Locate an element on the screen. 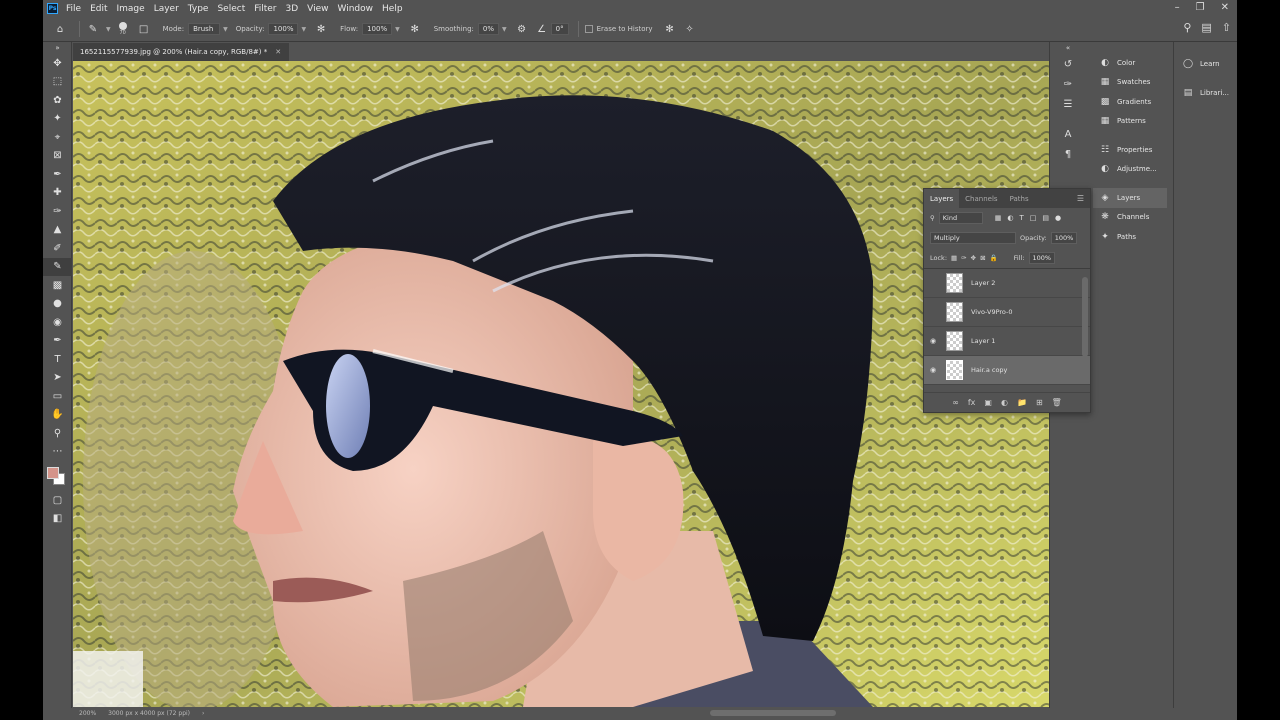 The image size is (1280, 720). eraser-tool-icon: ✎ is located at coordinates (57, 266).